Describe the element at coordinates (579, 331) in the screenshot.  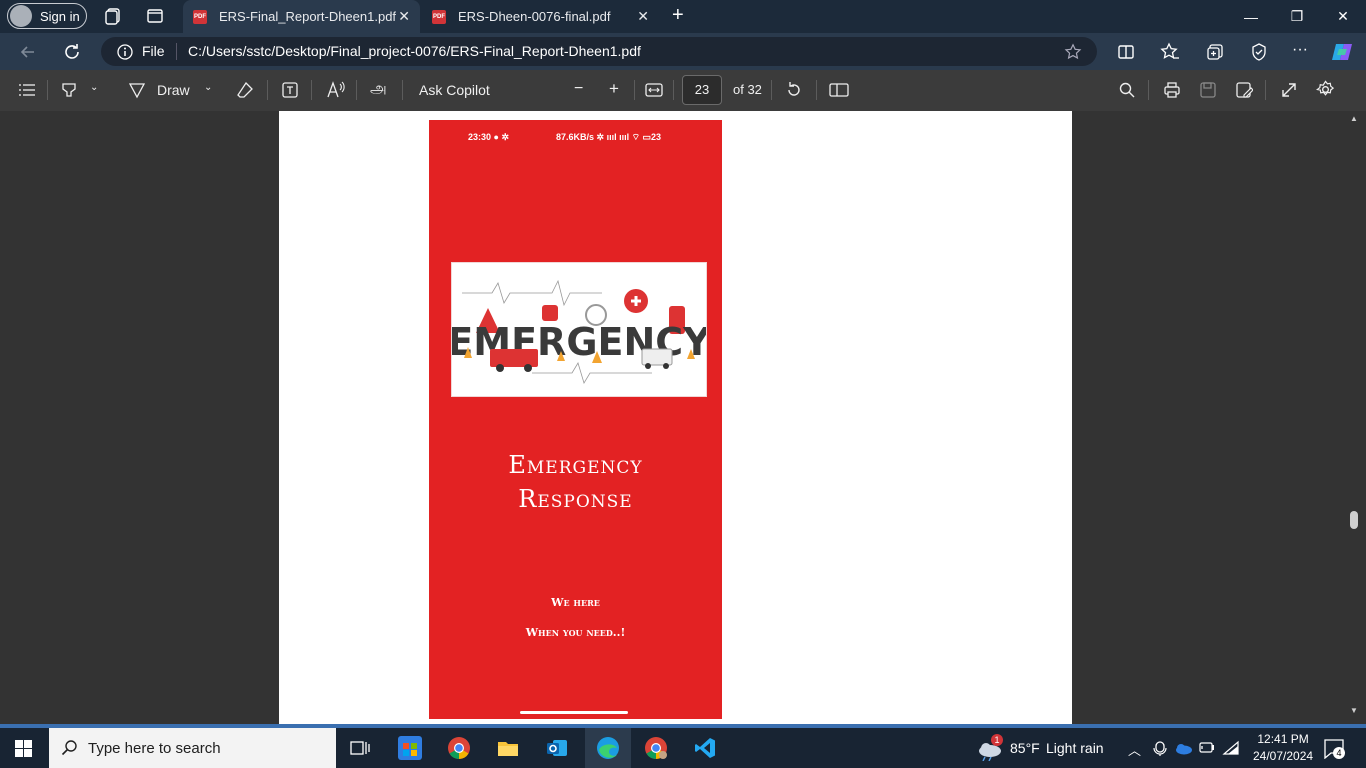
I see `emergency-illustration: EMERGENCY` at that location.